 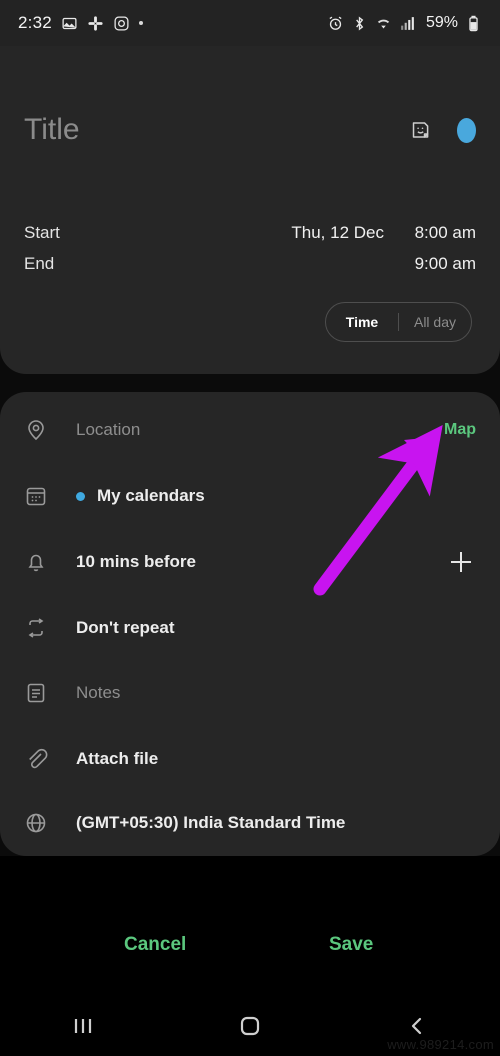 I want to click on notes-row: Notes, so click(x=250, y=693).